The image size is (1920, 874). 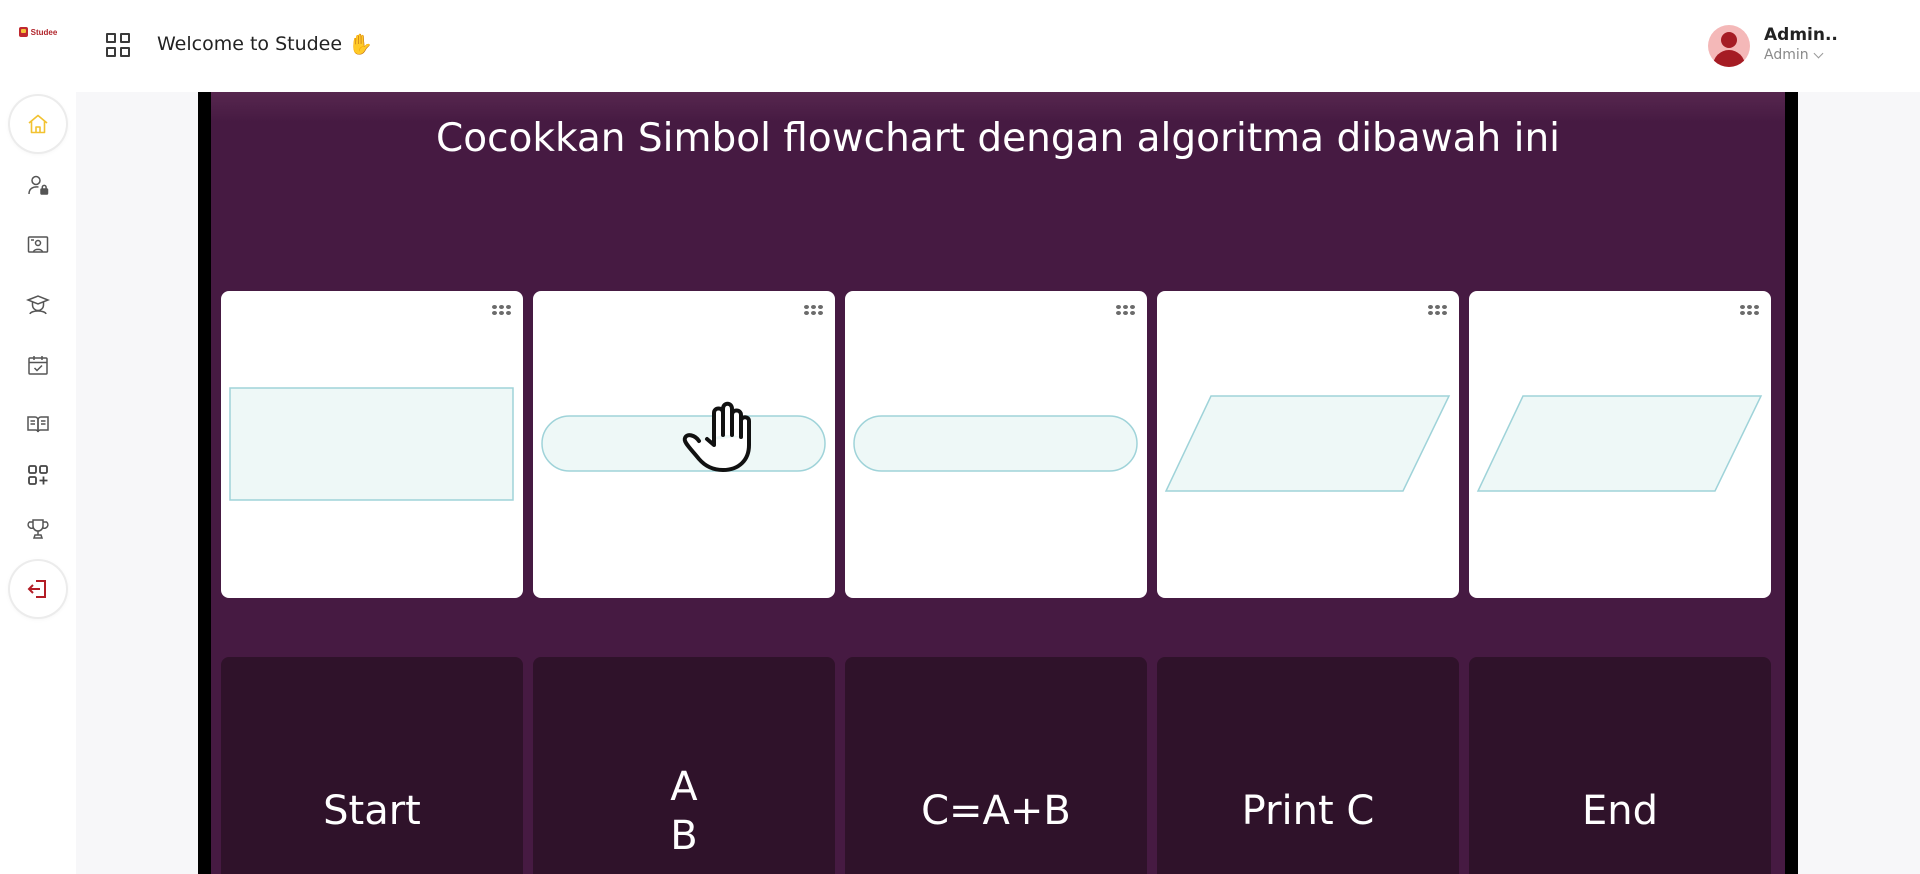 I want to click on book-open-icon, so click(x=38, y=424).